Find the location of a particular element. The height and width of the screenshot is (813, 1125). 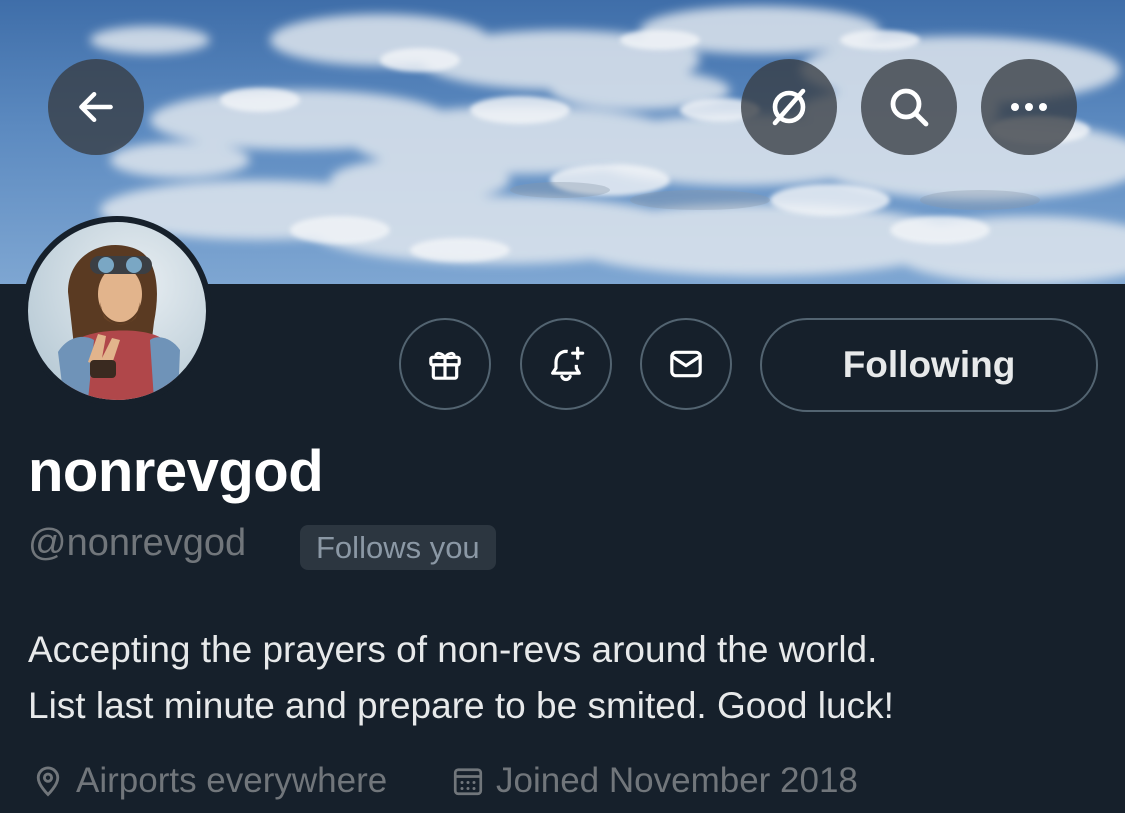

follows-you-badge: Follows you is located at coordinates (398, 547).